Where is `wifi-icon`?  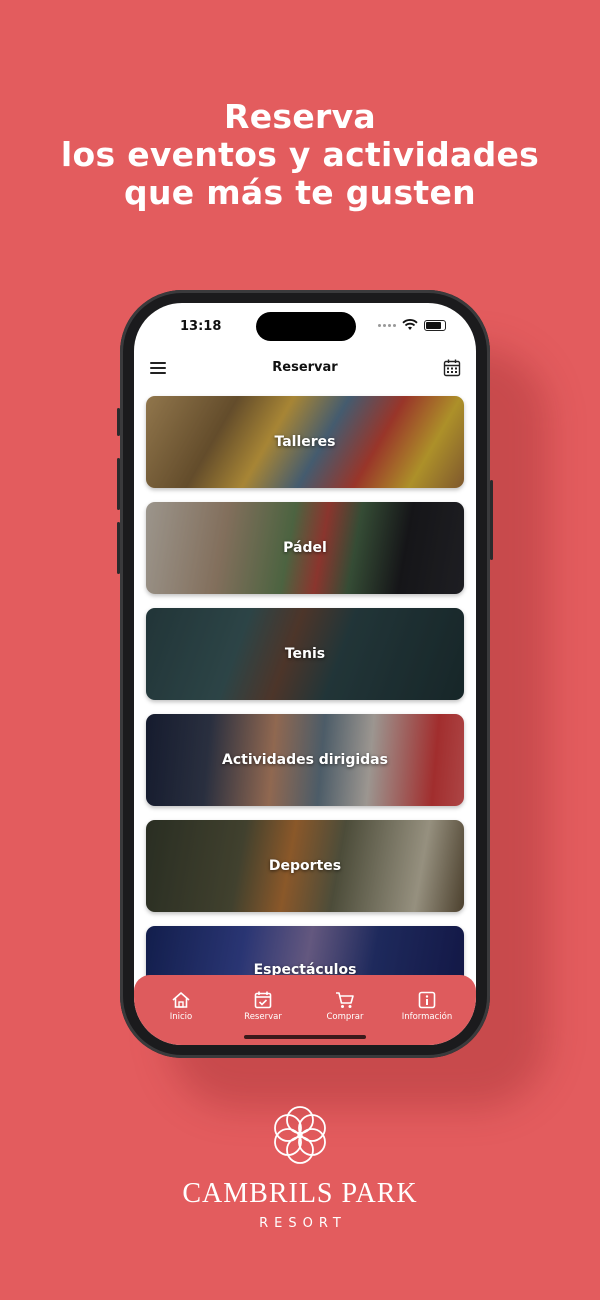 wifi-icon is located at coordinates (410, 324).